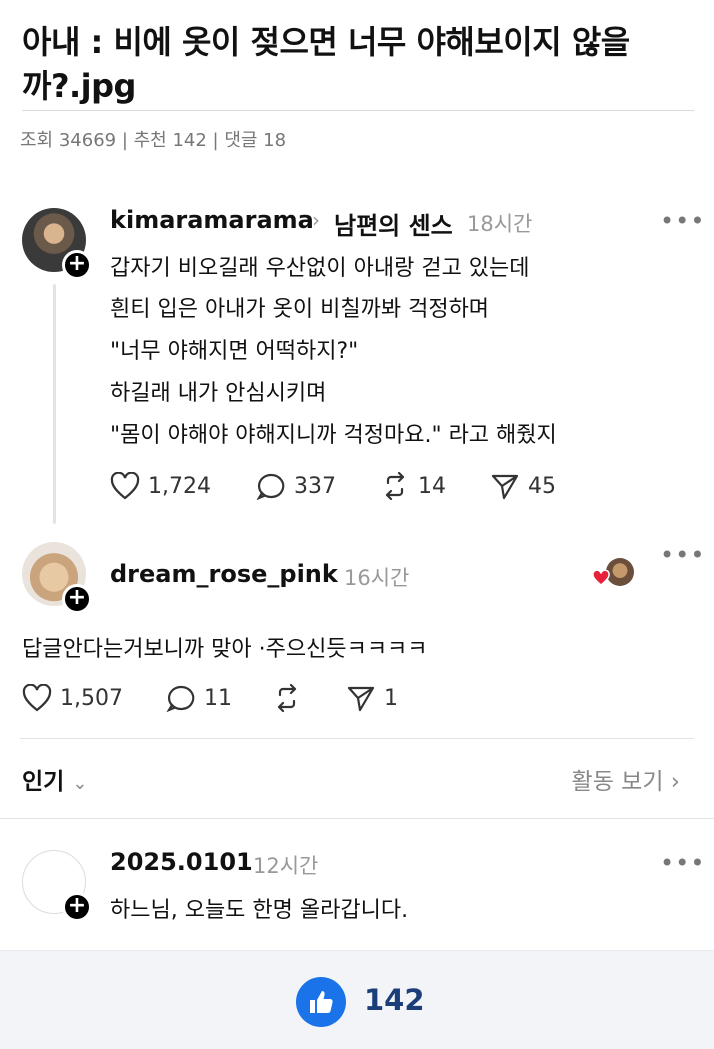 The image size is (714, 1049). Describe the element at coordinates (225, 649) in the screenshot. I see `reply-text: 답글안다는거보니까 맞아 ·주으신듯ㅋㅋㅋㅋ` at that location.